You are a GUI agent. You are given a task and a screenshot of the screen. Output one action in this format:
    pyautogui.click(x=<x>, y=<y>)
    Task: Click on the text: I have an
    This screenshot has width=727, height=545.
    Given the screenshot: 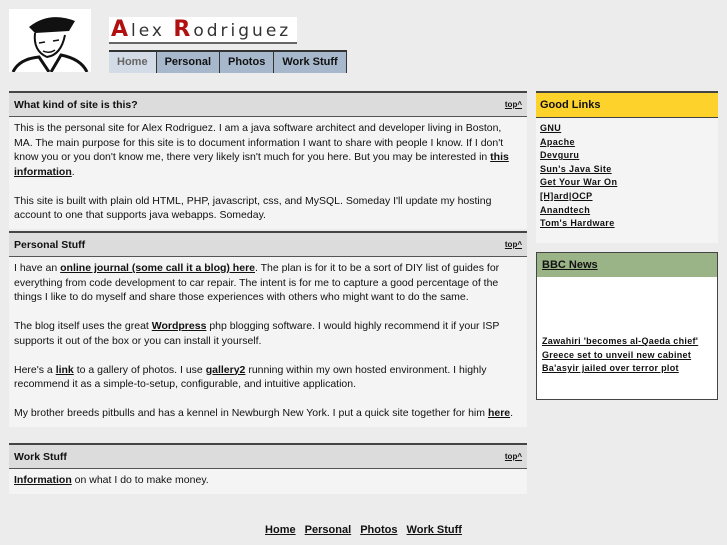 What is the action you would take?
    pyautogui.click(x=37, y=268)
    